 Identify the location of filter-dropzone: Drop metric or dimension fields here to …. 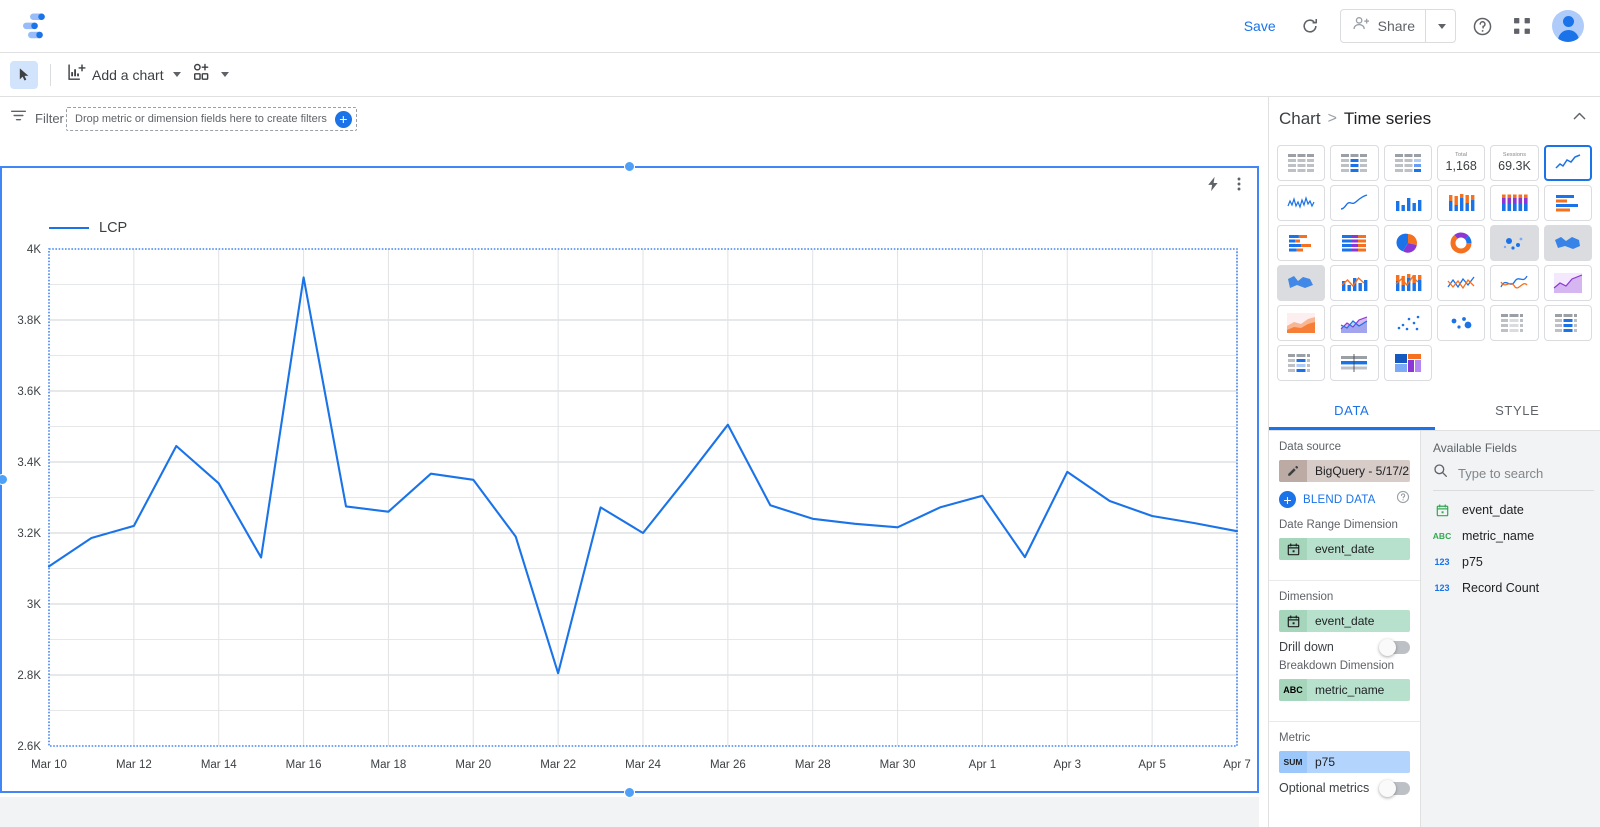
(211, 119).